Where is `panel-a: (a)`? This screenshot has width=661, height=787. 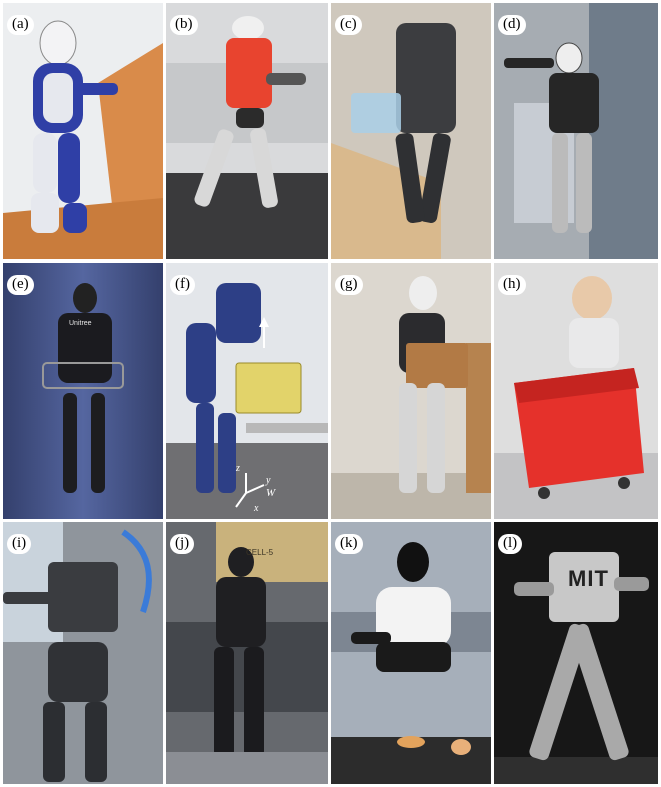 panel-a: (a) is located at coordinates (83, 131).